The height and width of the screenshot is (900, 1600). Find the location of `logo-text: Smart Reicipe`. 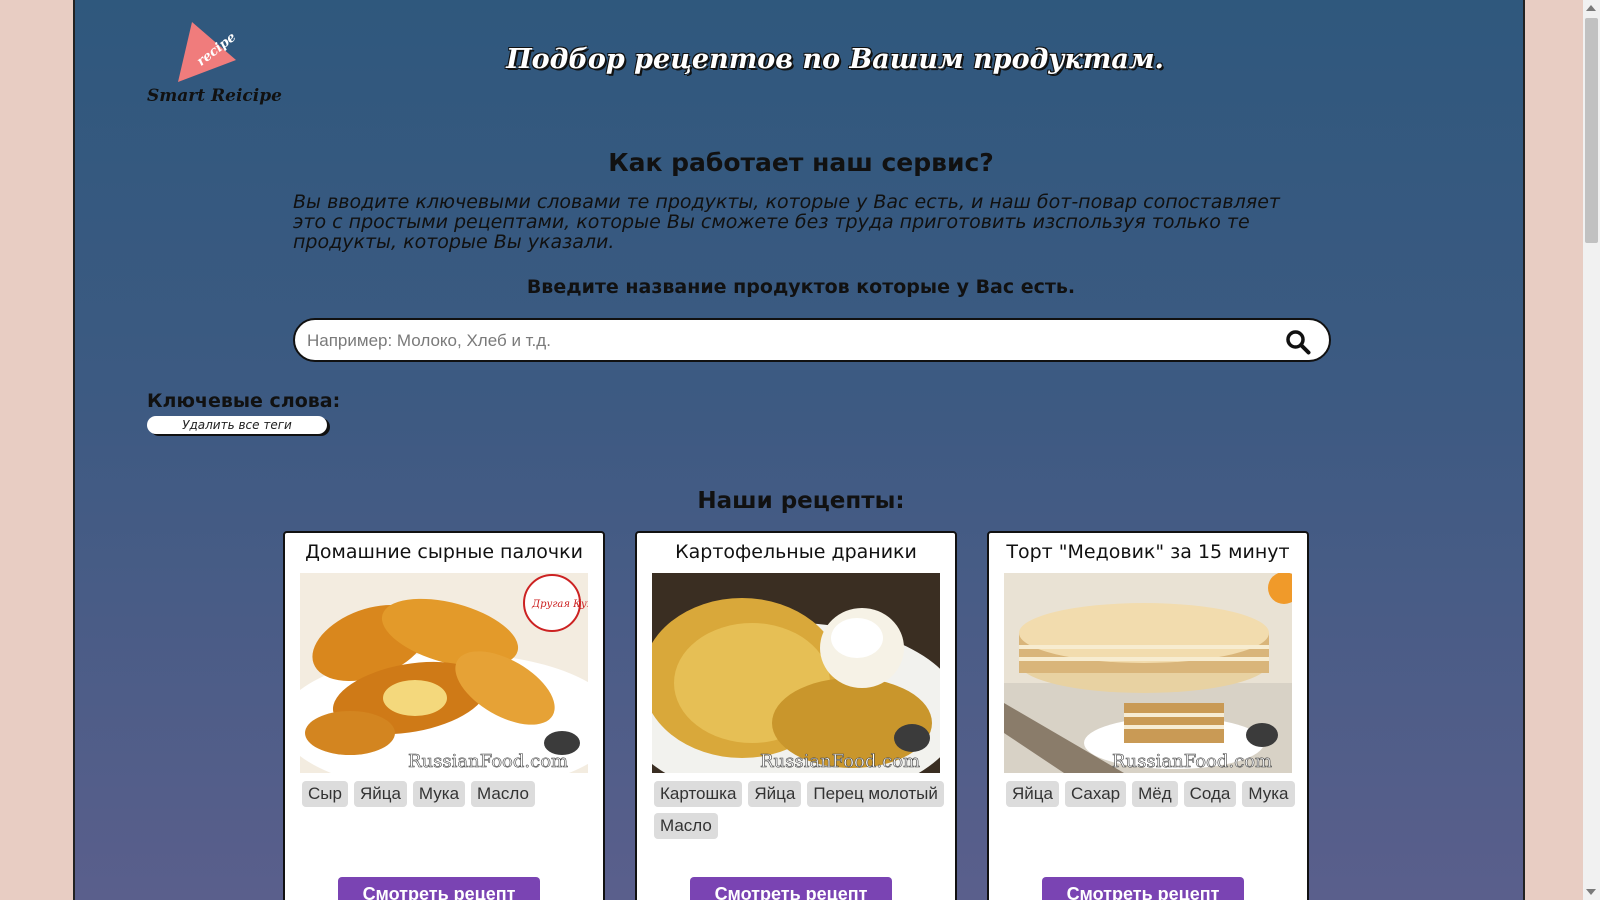

logo-text: Smart Reicipe is located at coordinates (214, 96).